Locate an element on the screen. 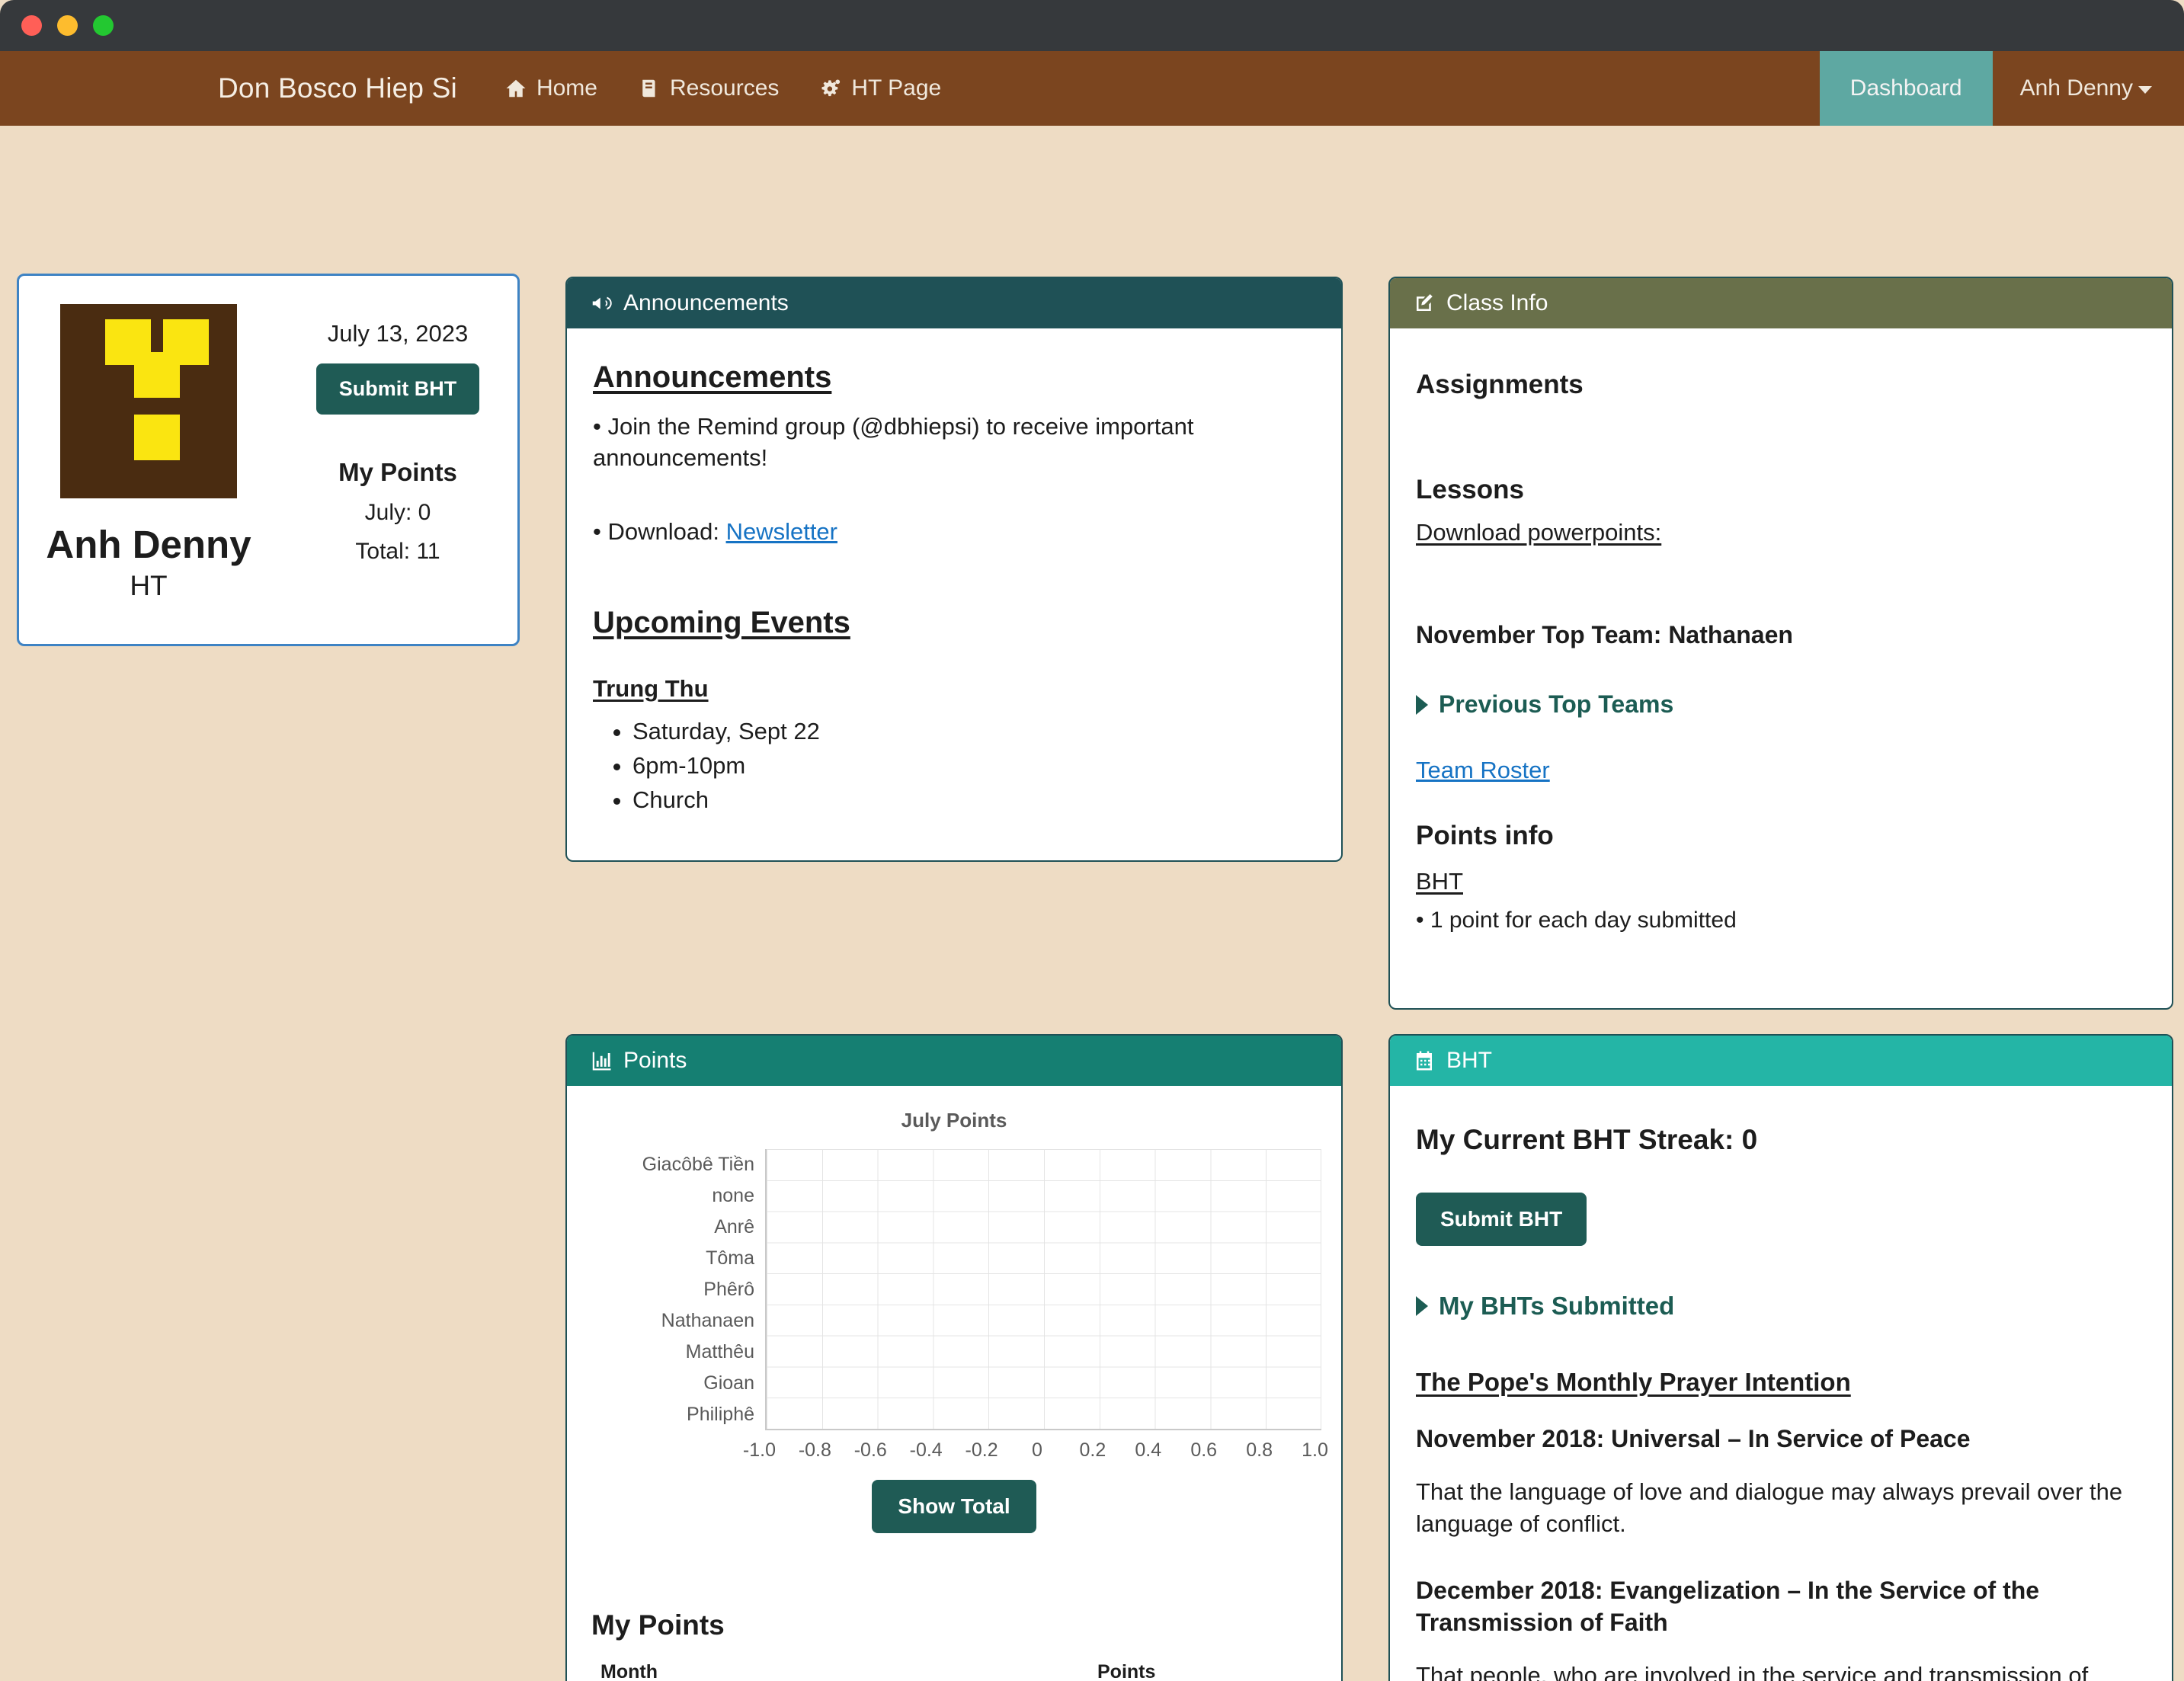 The image size is (2184, 1681). y-tick-label: Phêrô is located at coordinates (728, 1290).